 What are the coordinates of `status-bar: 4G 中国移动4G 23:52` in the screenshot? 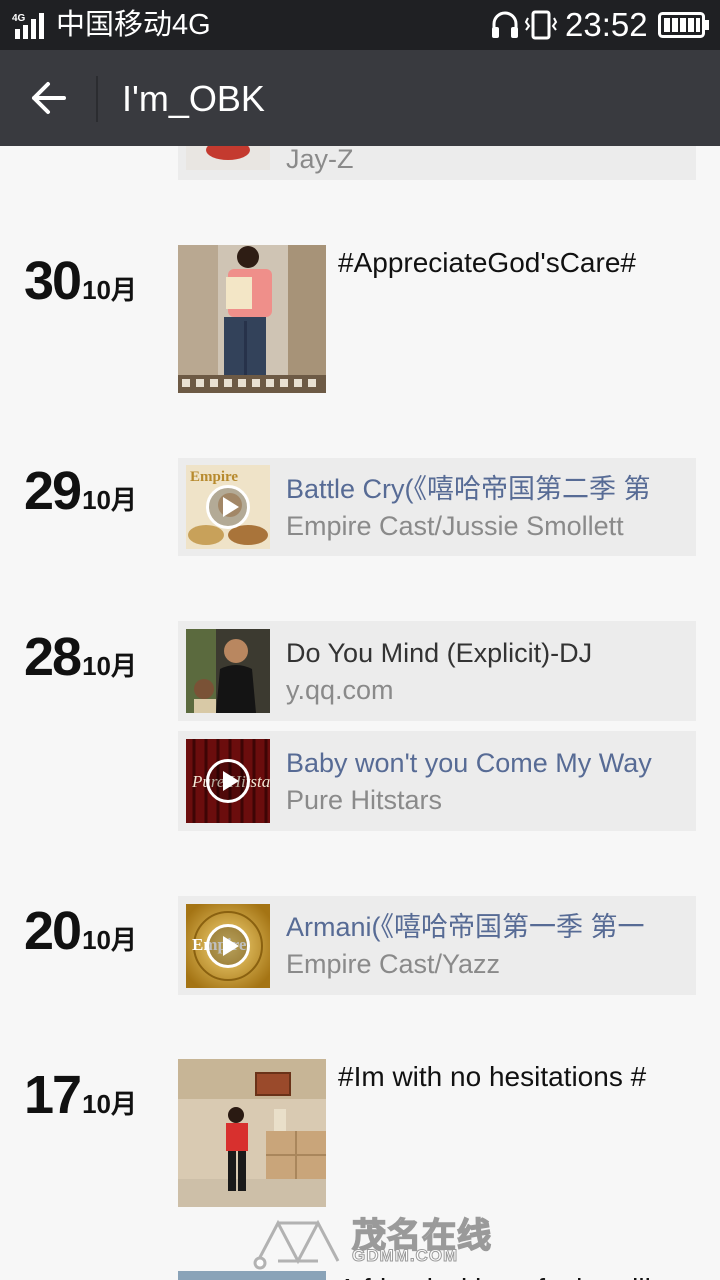 It's located at (360, 25).